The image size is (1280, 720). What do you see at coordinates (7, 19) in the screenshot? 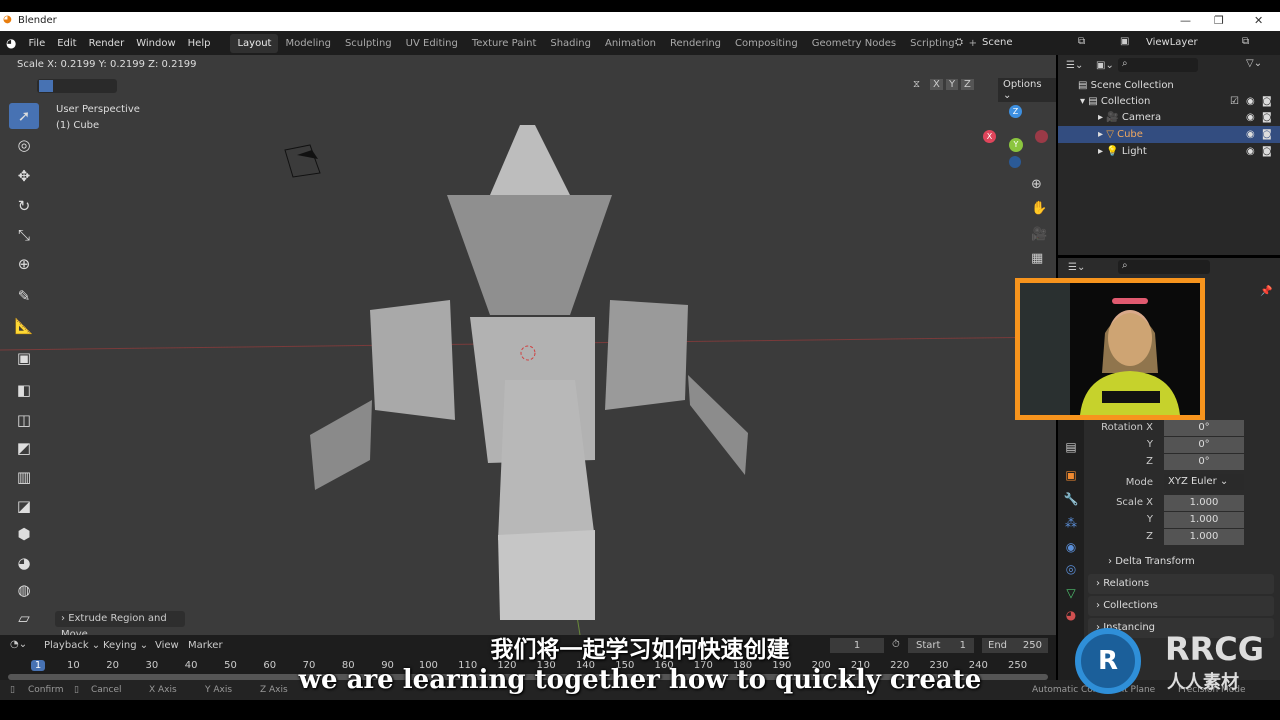
I see `blender-logo-icon: ◕` at bounding box center [7, 19].